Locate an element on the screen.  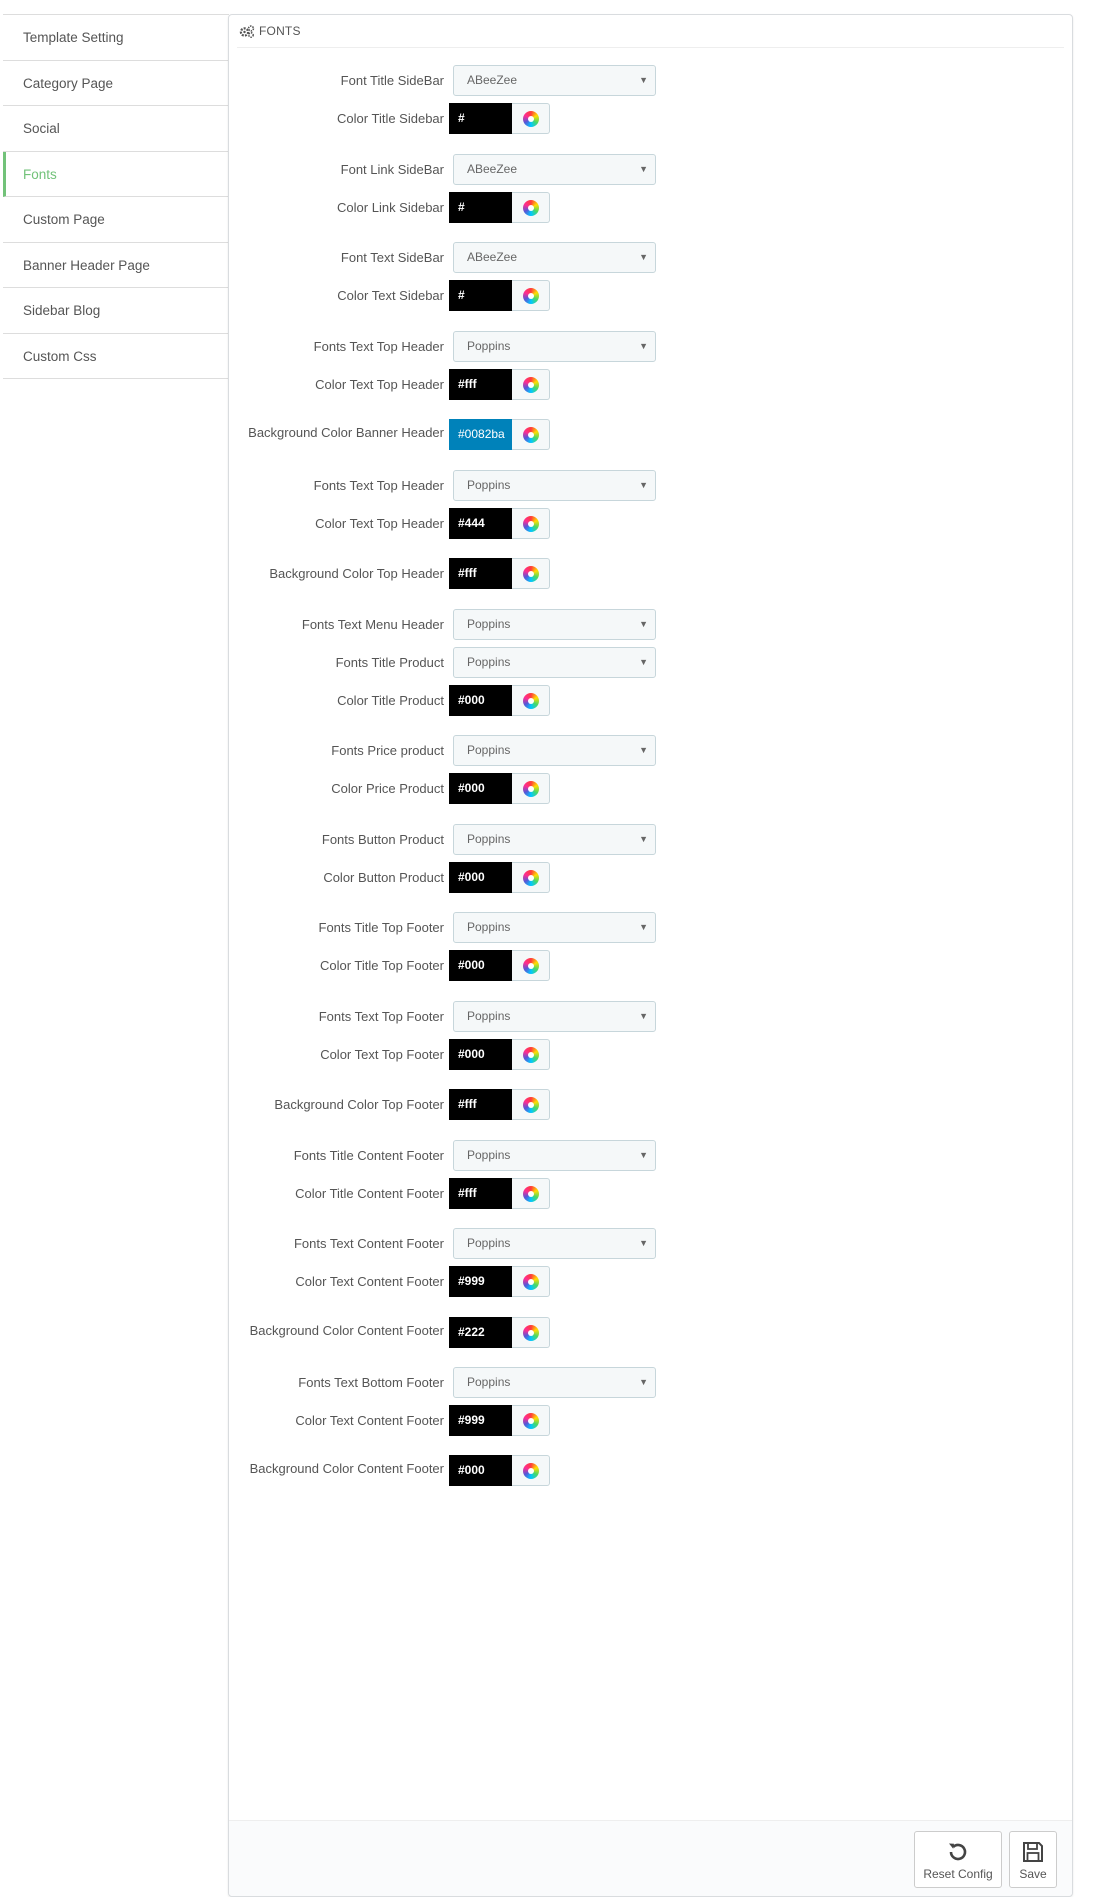
fonts-price-product-select: Poppins ▼ is located at coordinates (554, 750).